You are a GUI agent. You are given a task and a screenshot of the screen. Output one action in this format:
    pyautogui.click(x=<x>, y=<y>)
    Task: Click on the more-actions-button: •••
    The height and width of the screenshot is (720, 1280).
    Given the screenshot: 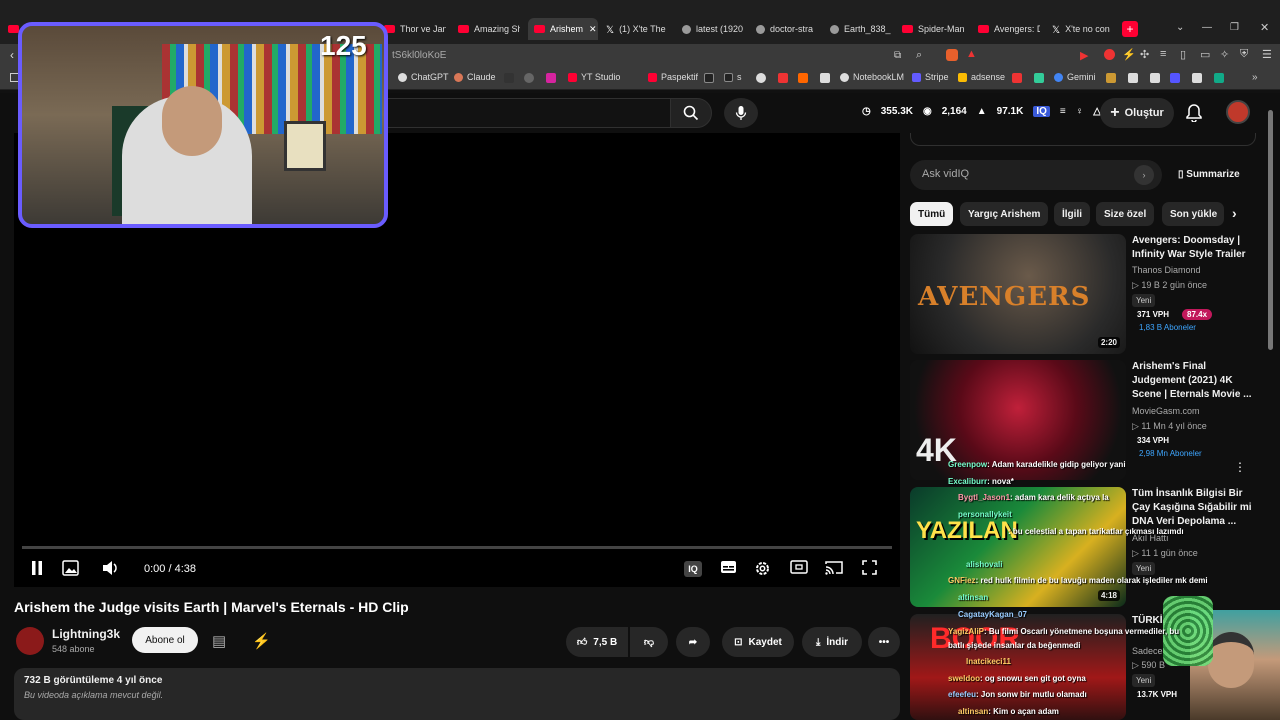 What is the action you would take?
    pyautogui.click(x=884, y=642)
    